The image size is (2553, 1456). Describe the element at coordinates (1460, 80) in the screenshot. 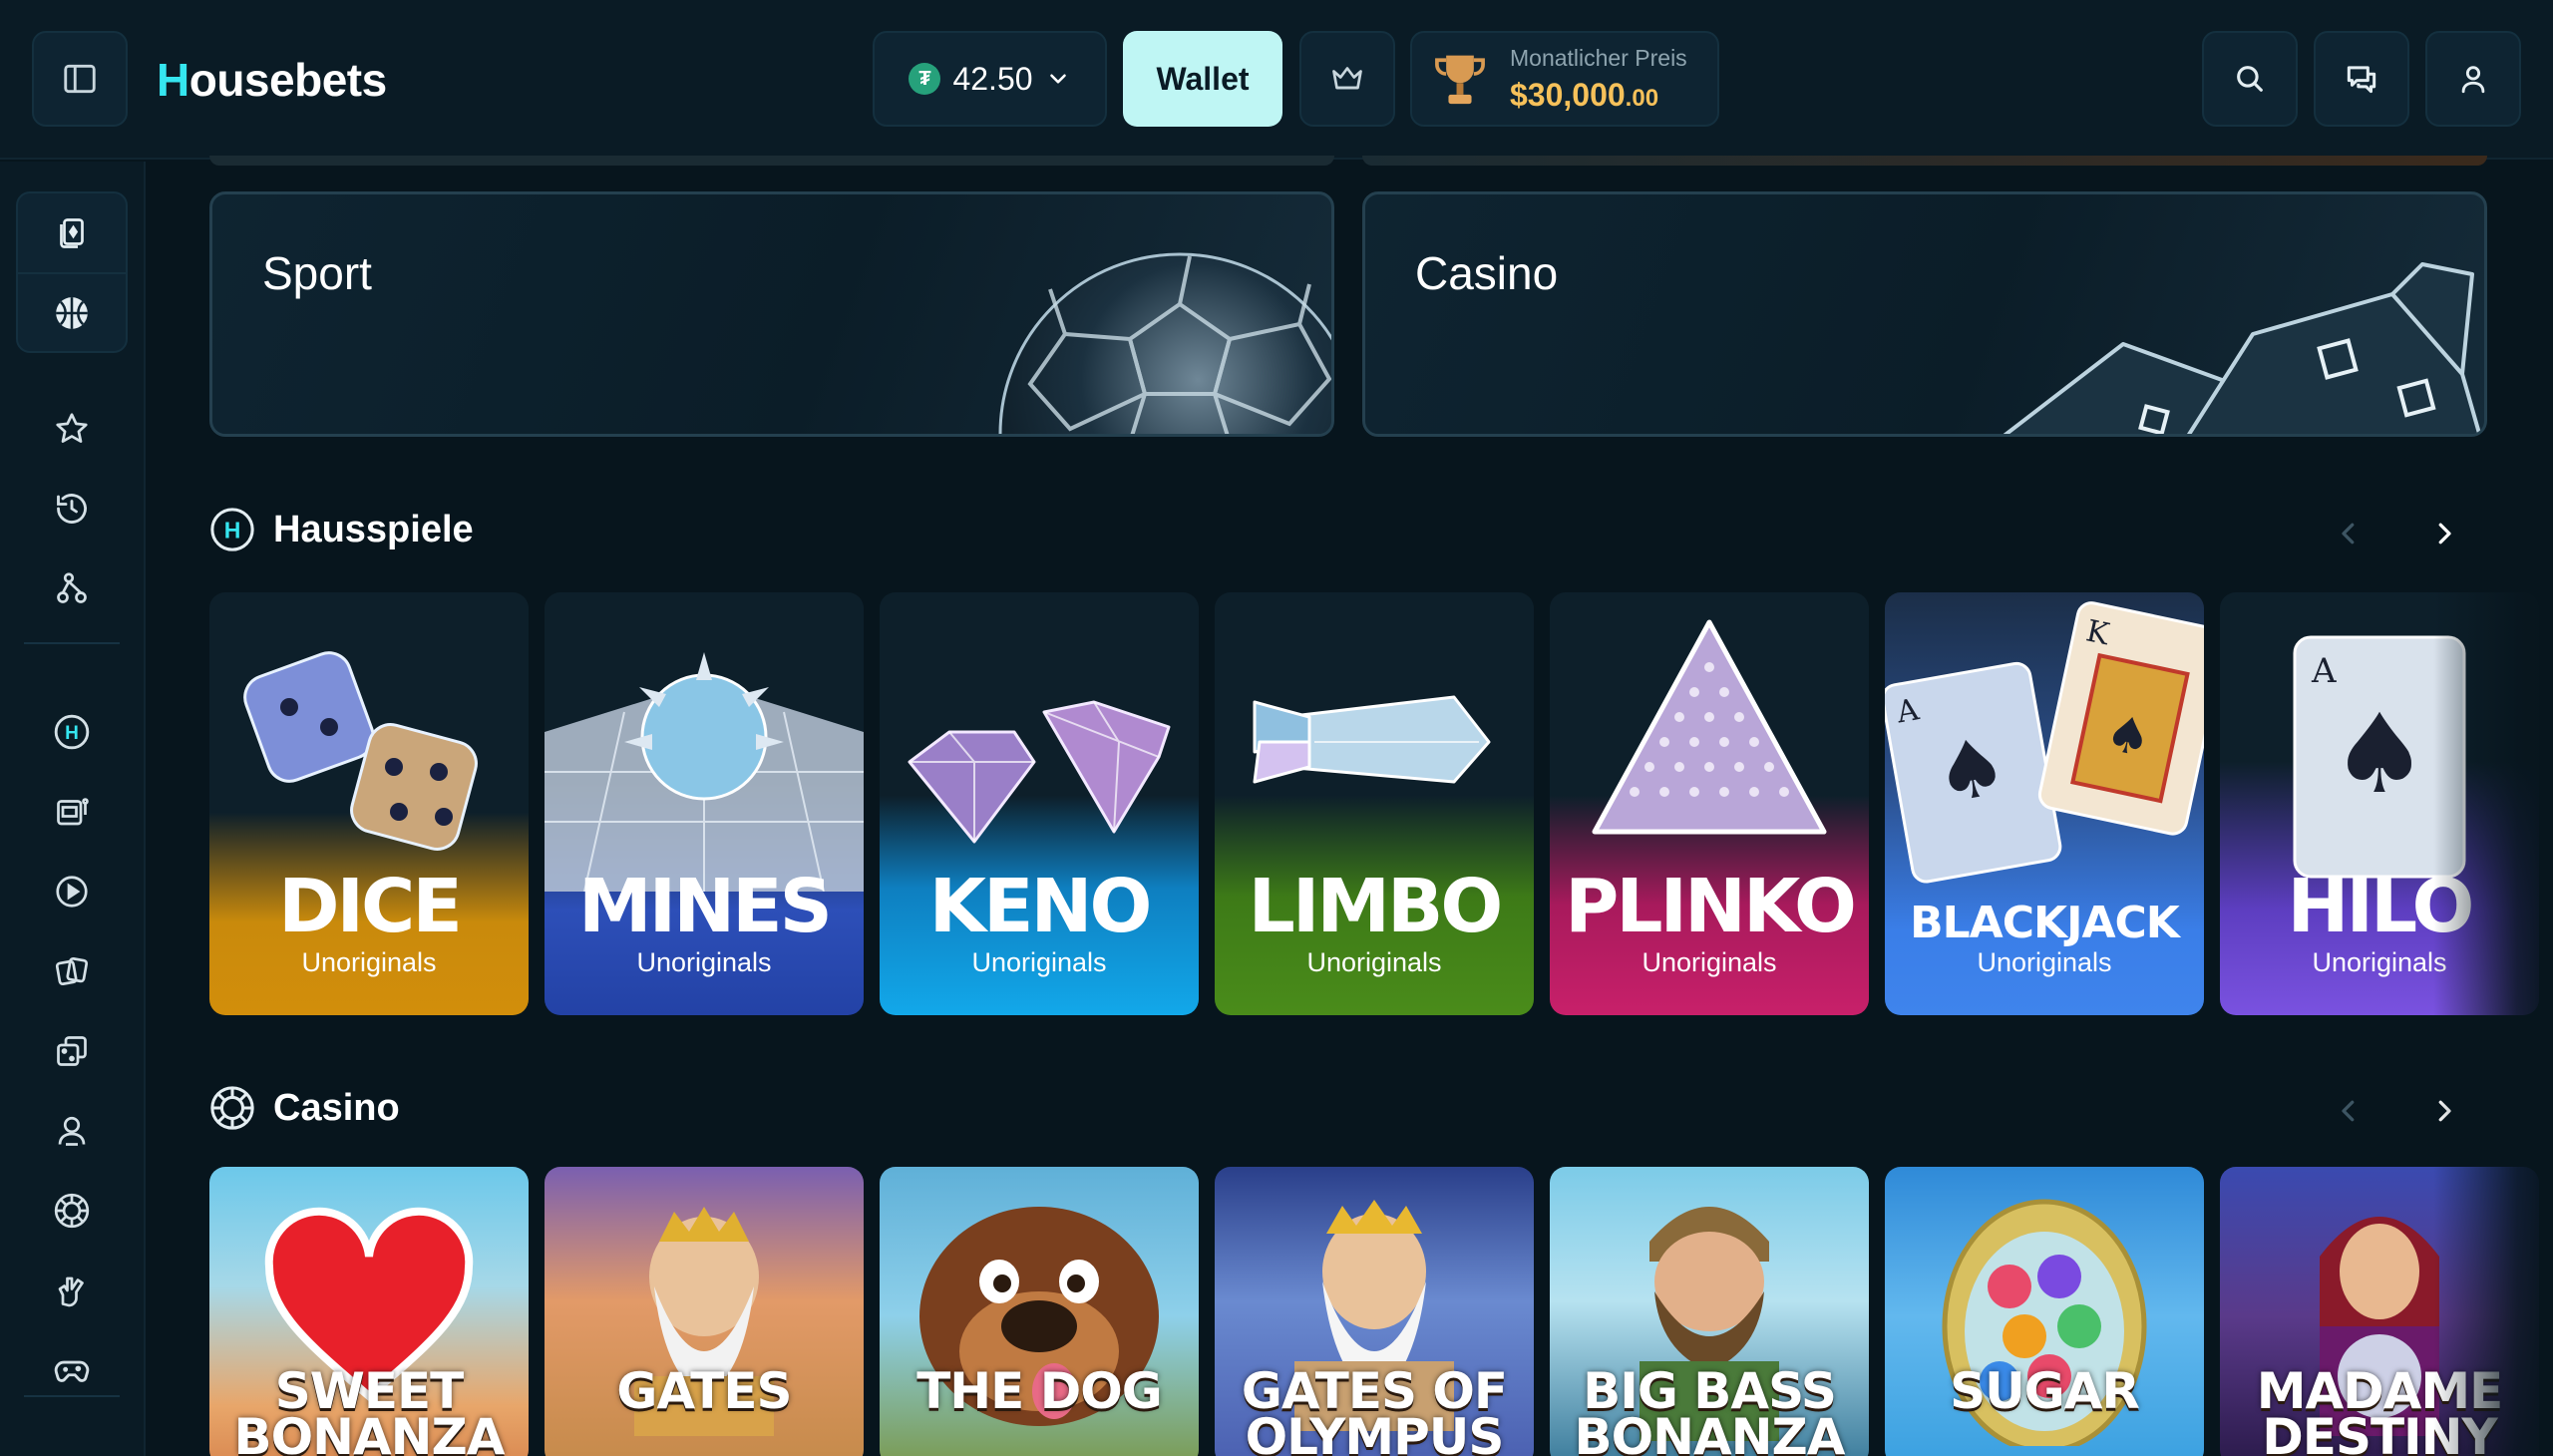

I see `trophy-icon` at that location.